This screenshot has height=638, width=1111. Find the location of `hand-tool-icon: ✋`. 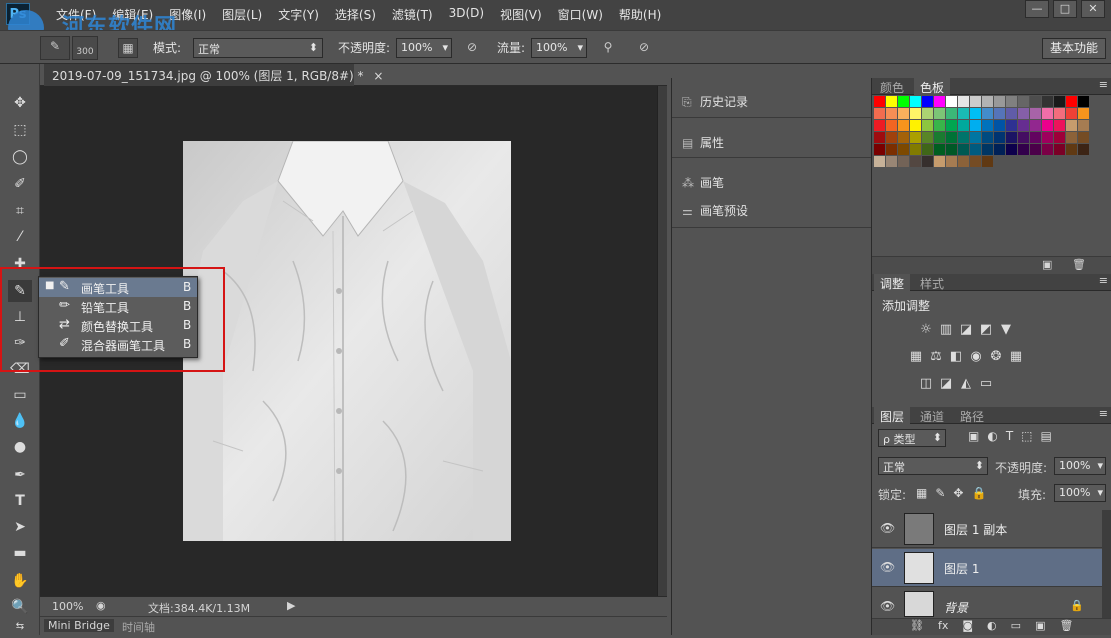

hand-tool-icon: ✋ is located at coordinates (20, 581).